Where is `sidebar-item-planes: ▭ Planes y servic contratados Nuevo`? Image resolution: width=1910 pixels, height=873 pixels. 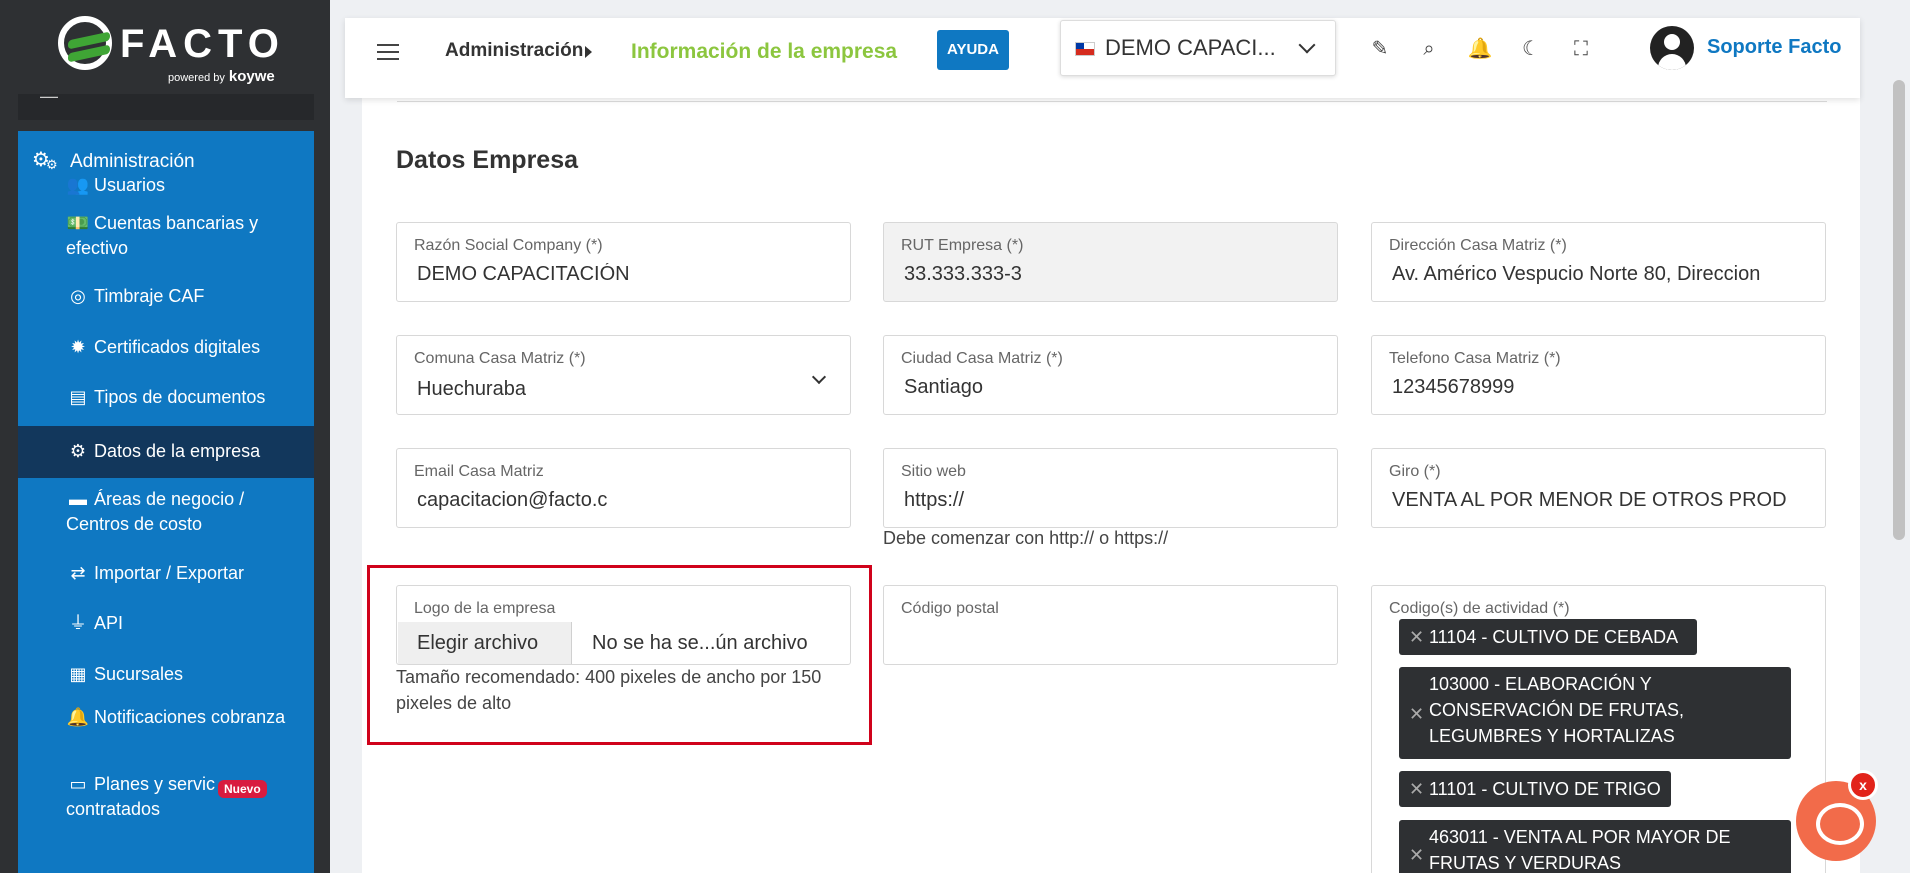
sidebar-item-planes: ▭ Planes y servic contratados Nuevo is located at coordinates (166, 802).